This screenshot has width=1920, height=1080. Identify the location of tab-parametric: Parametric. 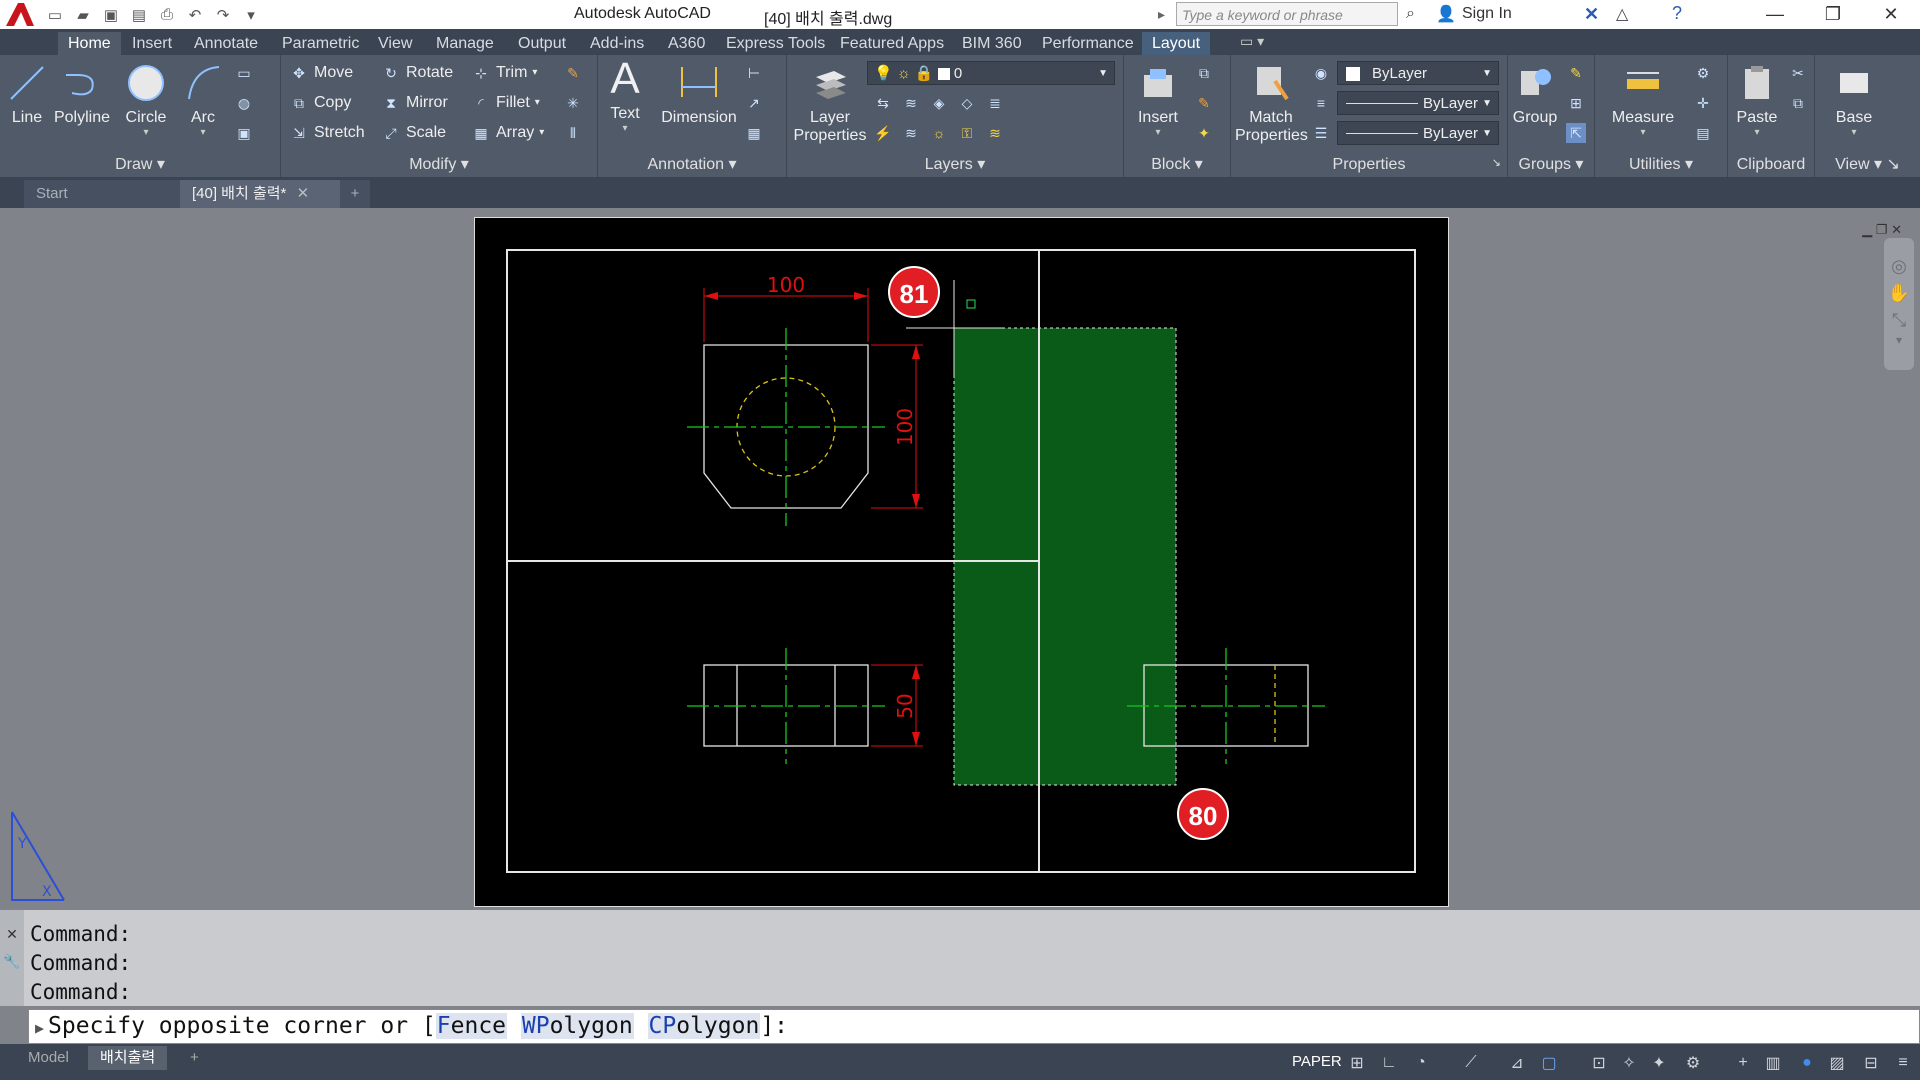
(320, 43).